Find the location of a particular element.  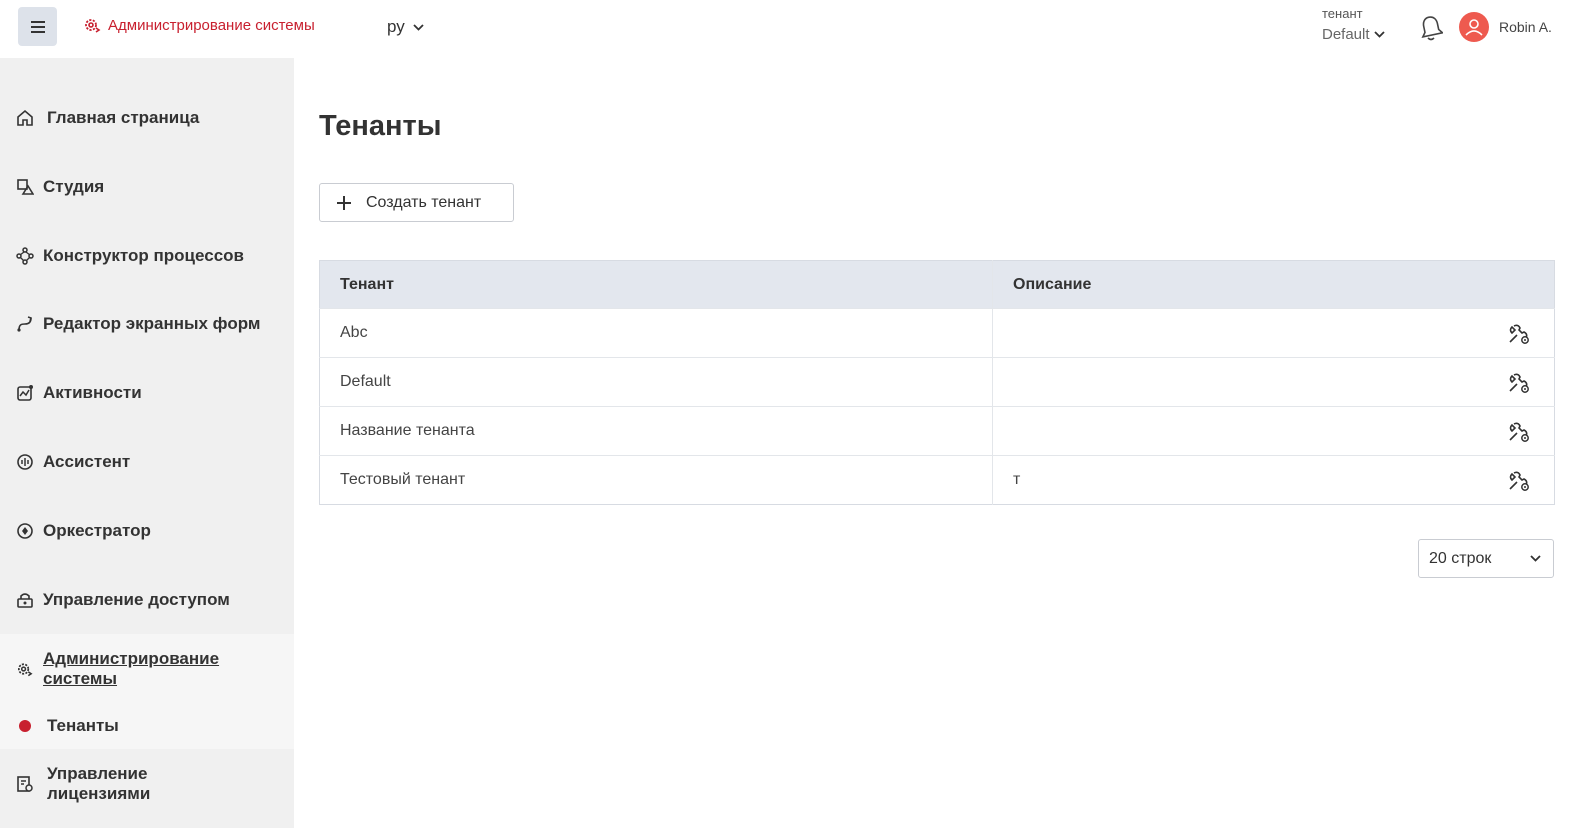

rows-per-page-value: 20 строк is located at coordinates (1460, 558).